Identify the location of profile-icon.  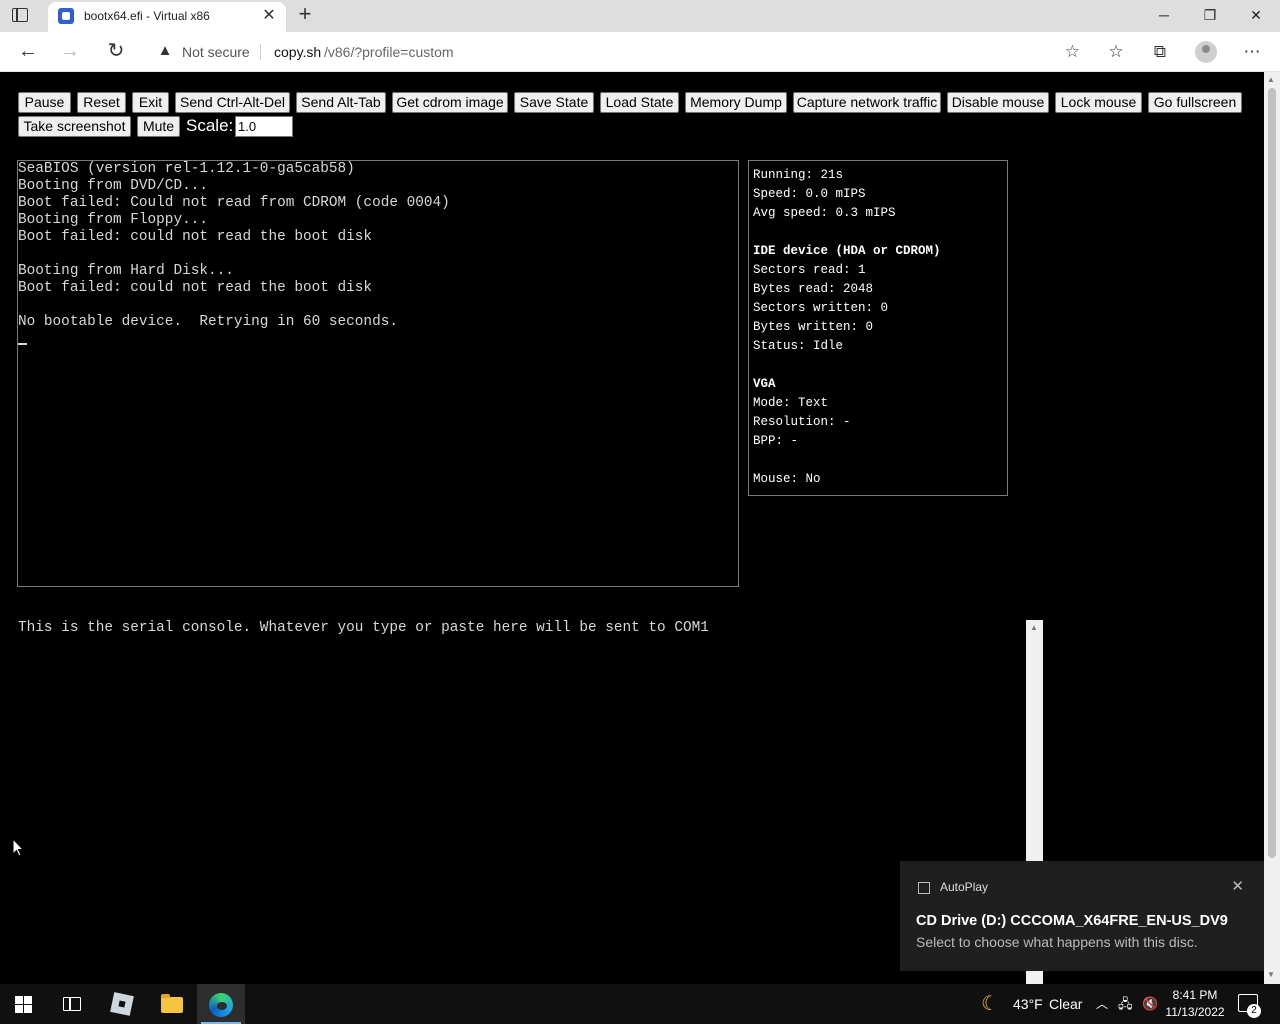
(1206, 52).